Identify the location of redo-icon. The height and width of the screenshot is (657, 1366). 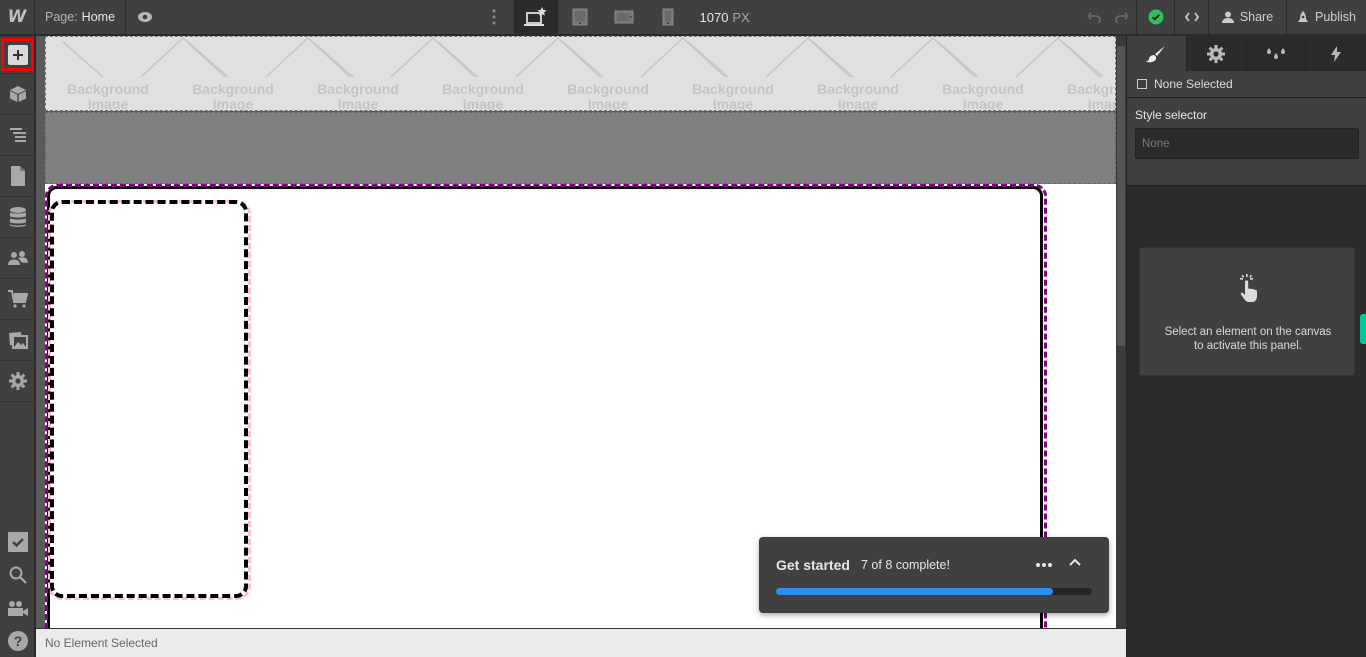
(1122, 17).